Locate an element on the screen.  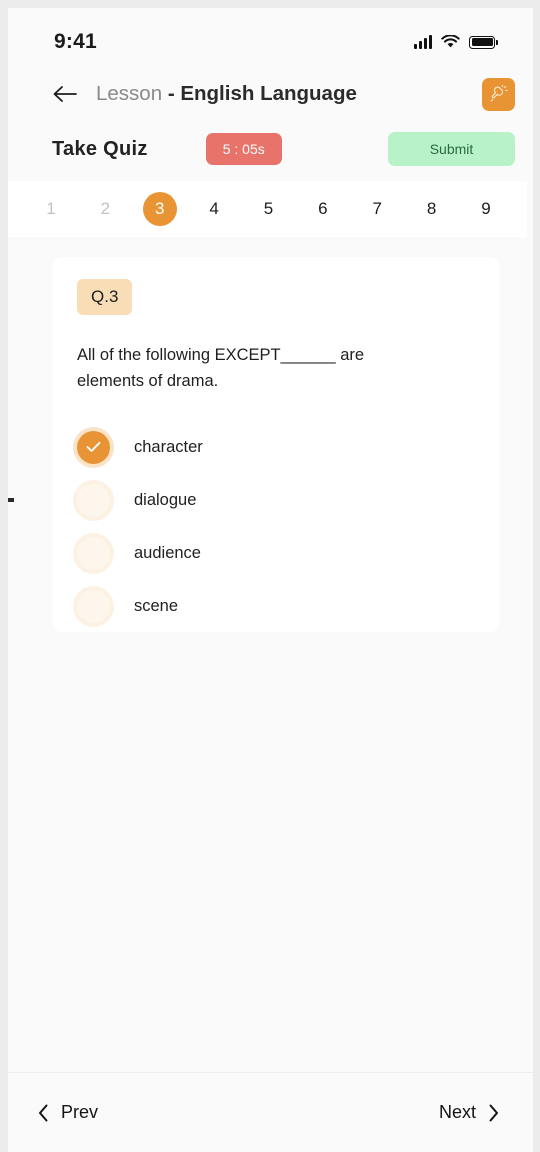
tab-question-8: 8 is located at coordinates (432, 209).